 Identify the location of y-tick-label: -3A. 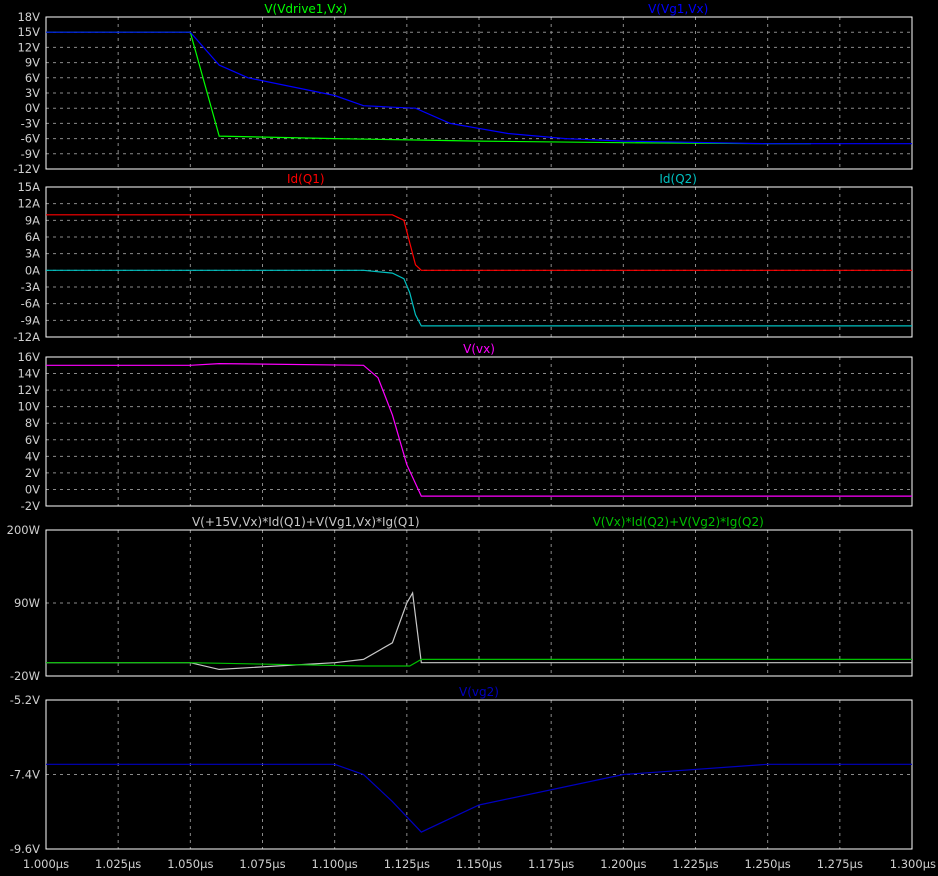
(30, 287).